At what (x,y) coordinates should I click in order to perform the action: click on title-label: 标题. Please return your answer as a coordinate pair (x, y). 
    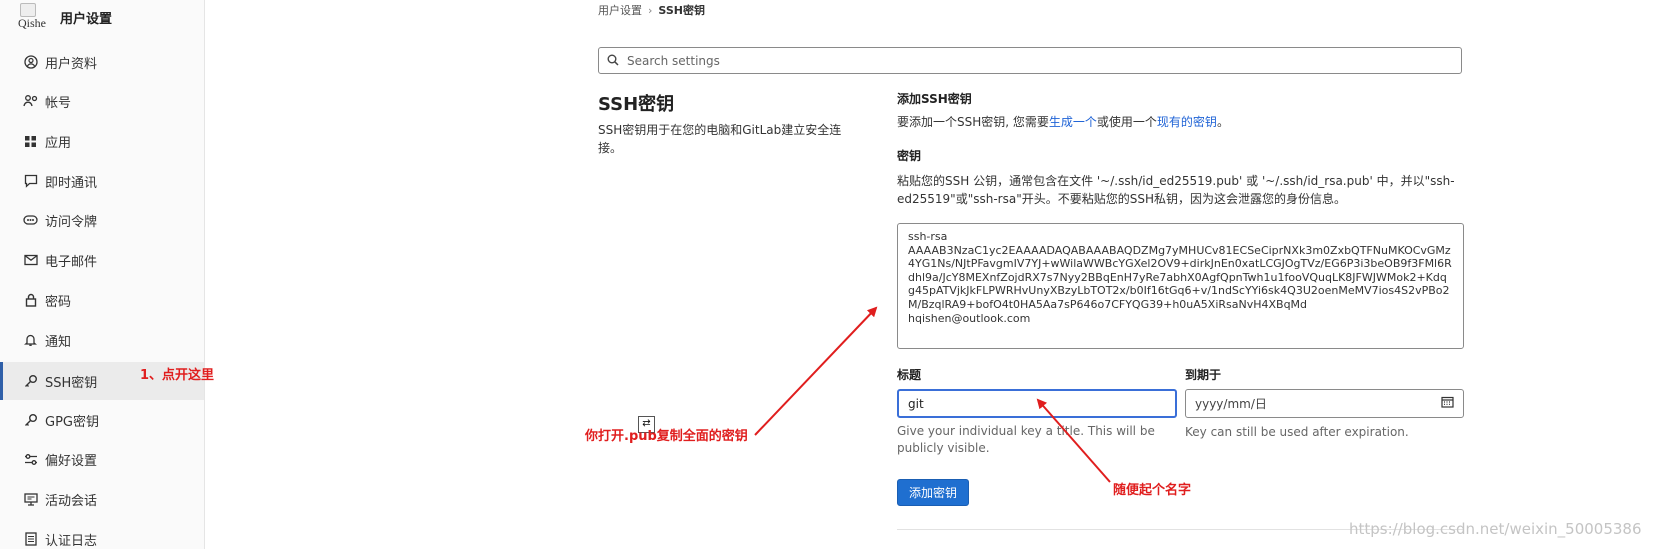
    Looking at the image, I should click on (909, 375).